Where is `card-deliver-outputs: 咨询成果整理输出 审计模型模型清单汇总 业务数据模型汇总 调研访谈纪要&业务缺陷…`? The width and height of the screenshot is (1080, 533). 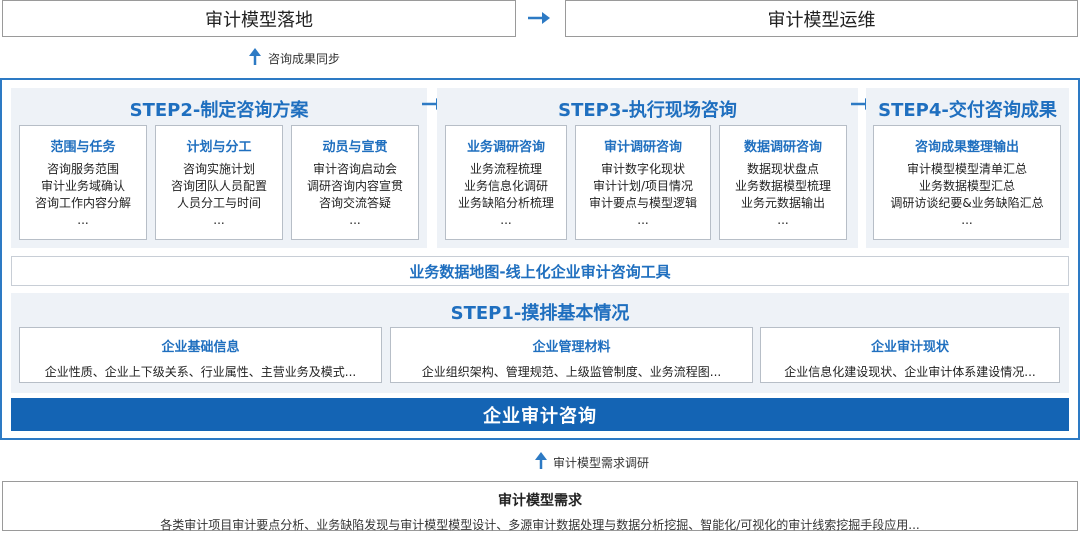
card-deliver-outputs: 咨询成果整理输出 审计模型模型清单汇总 业务数据模型汇总 调研访谈纪要&业务缺陷… is located at coordinates (967, 182).